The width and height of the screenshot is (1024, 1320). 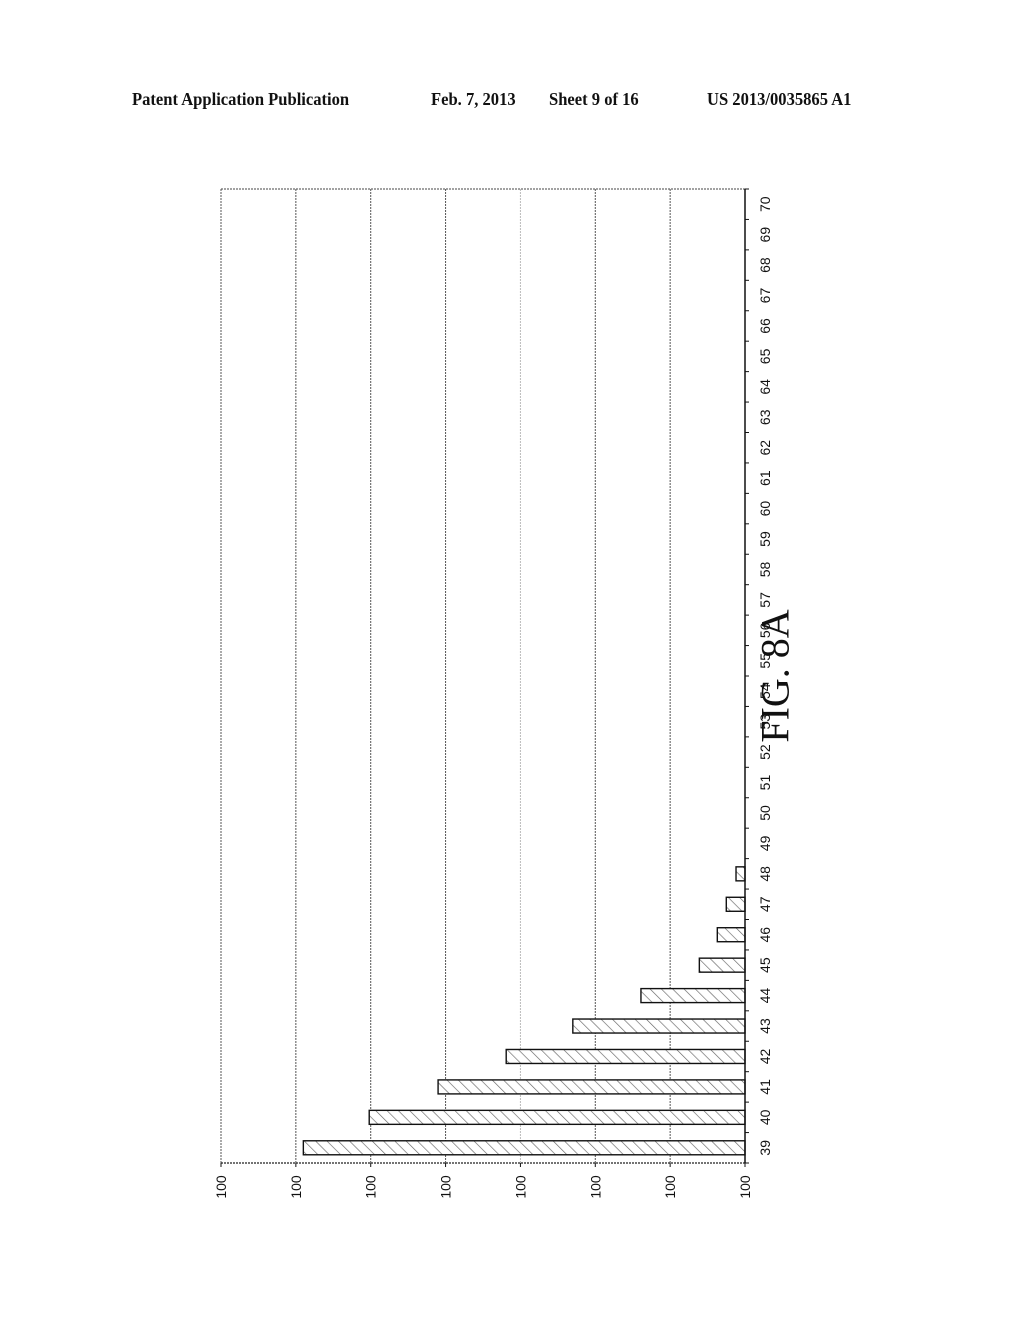 What do you see at coordinates (765, 356) in the screenshot?
I see `category-label: 65` at bounding box center [765, 356].